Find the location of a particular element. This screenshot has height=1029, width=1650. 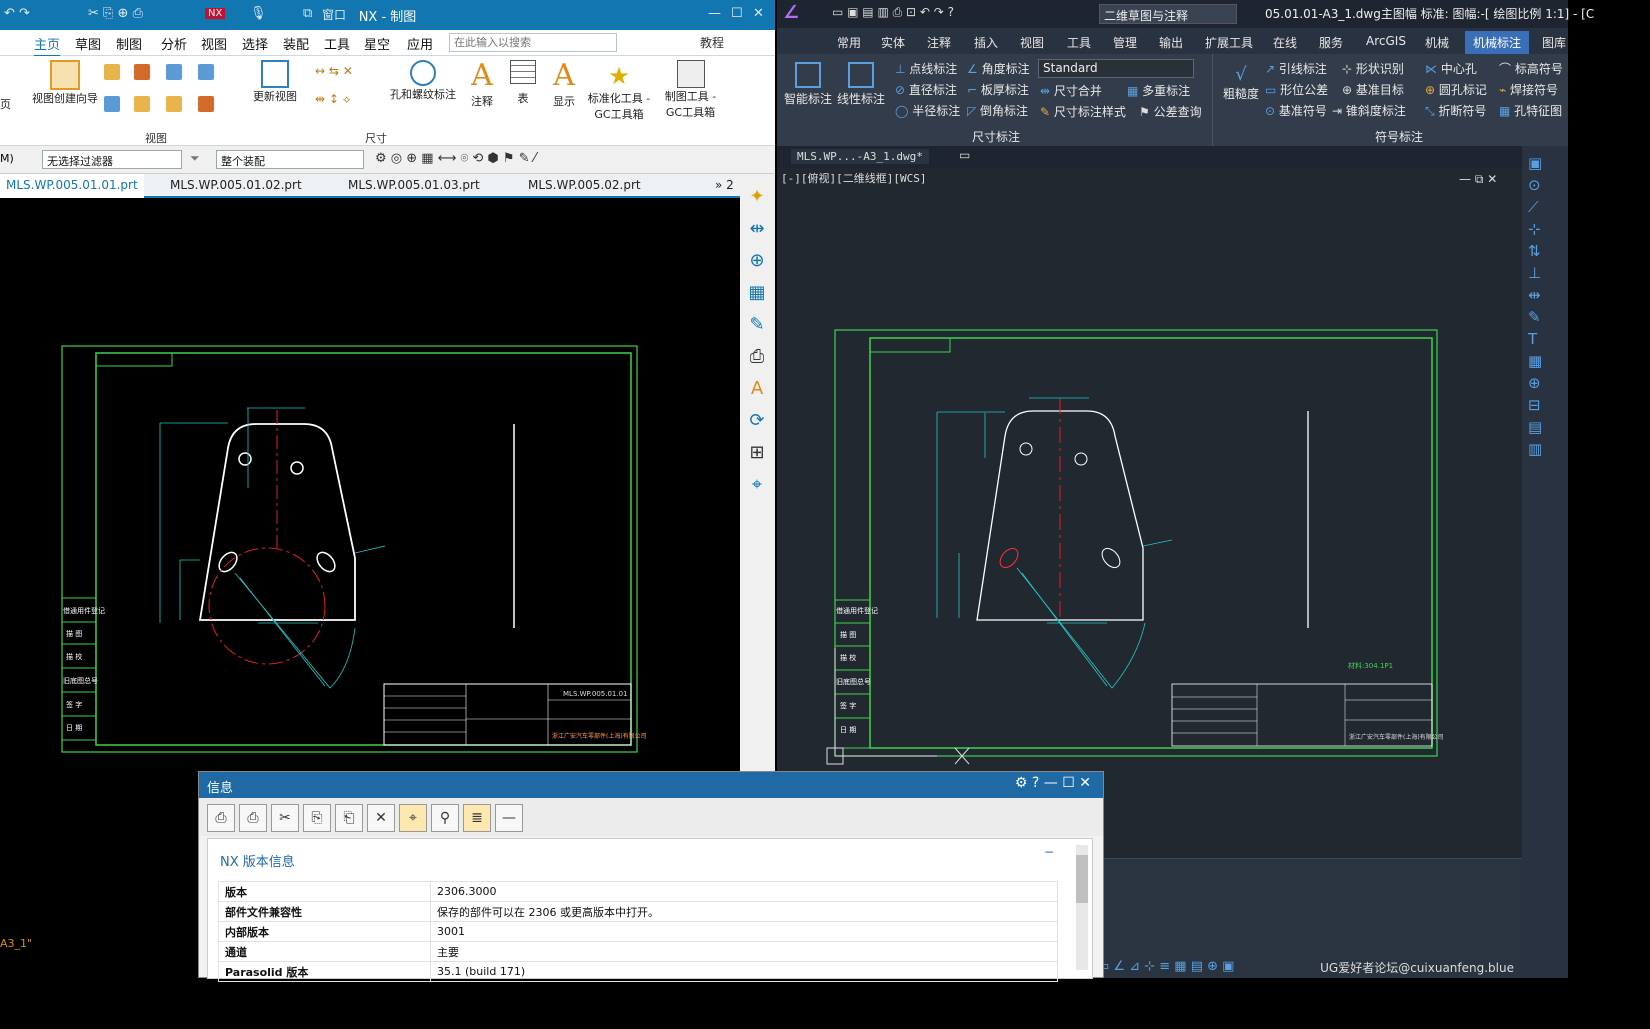

taper-button: ⇥ 锥斜度标注 is located at coordinates (1369, 110).